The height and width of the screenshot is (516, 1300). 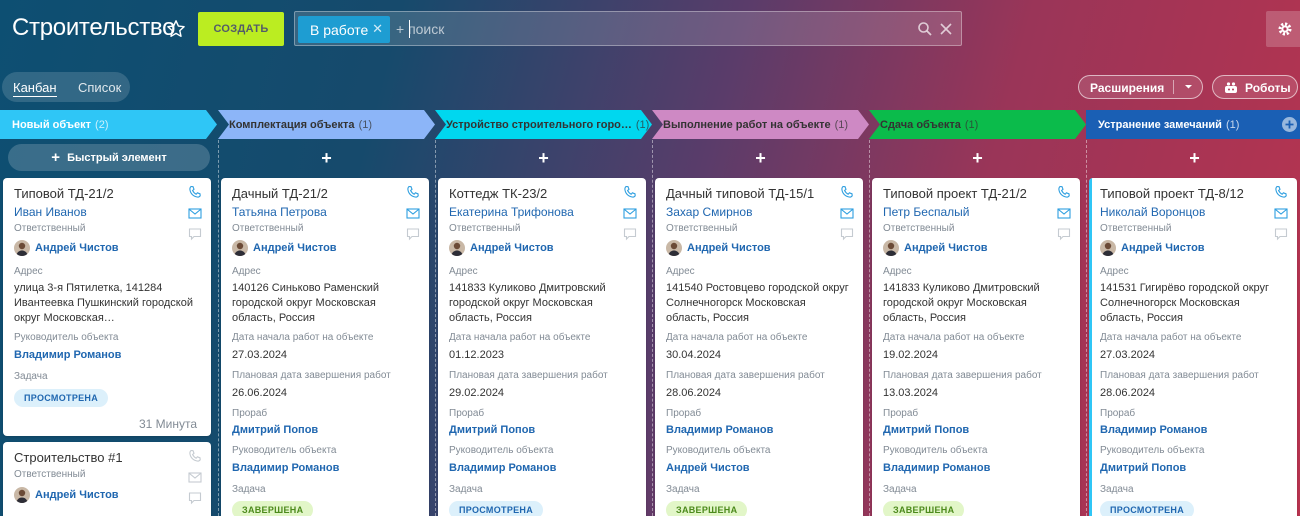 I want to click on column-header: Комплектация объекта (1), so click(x=326, y=124).